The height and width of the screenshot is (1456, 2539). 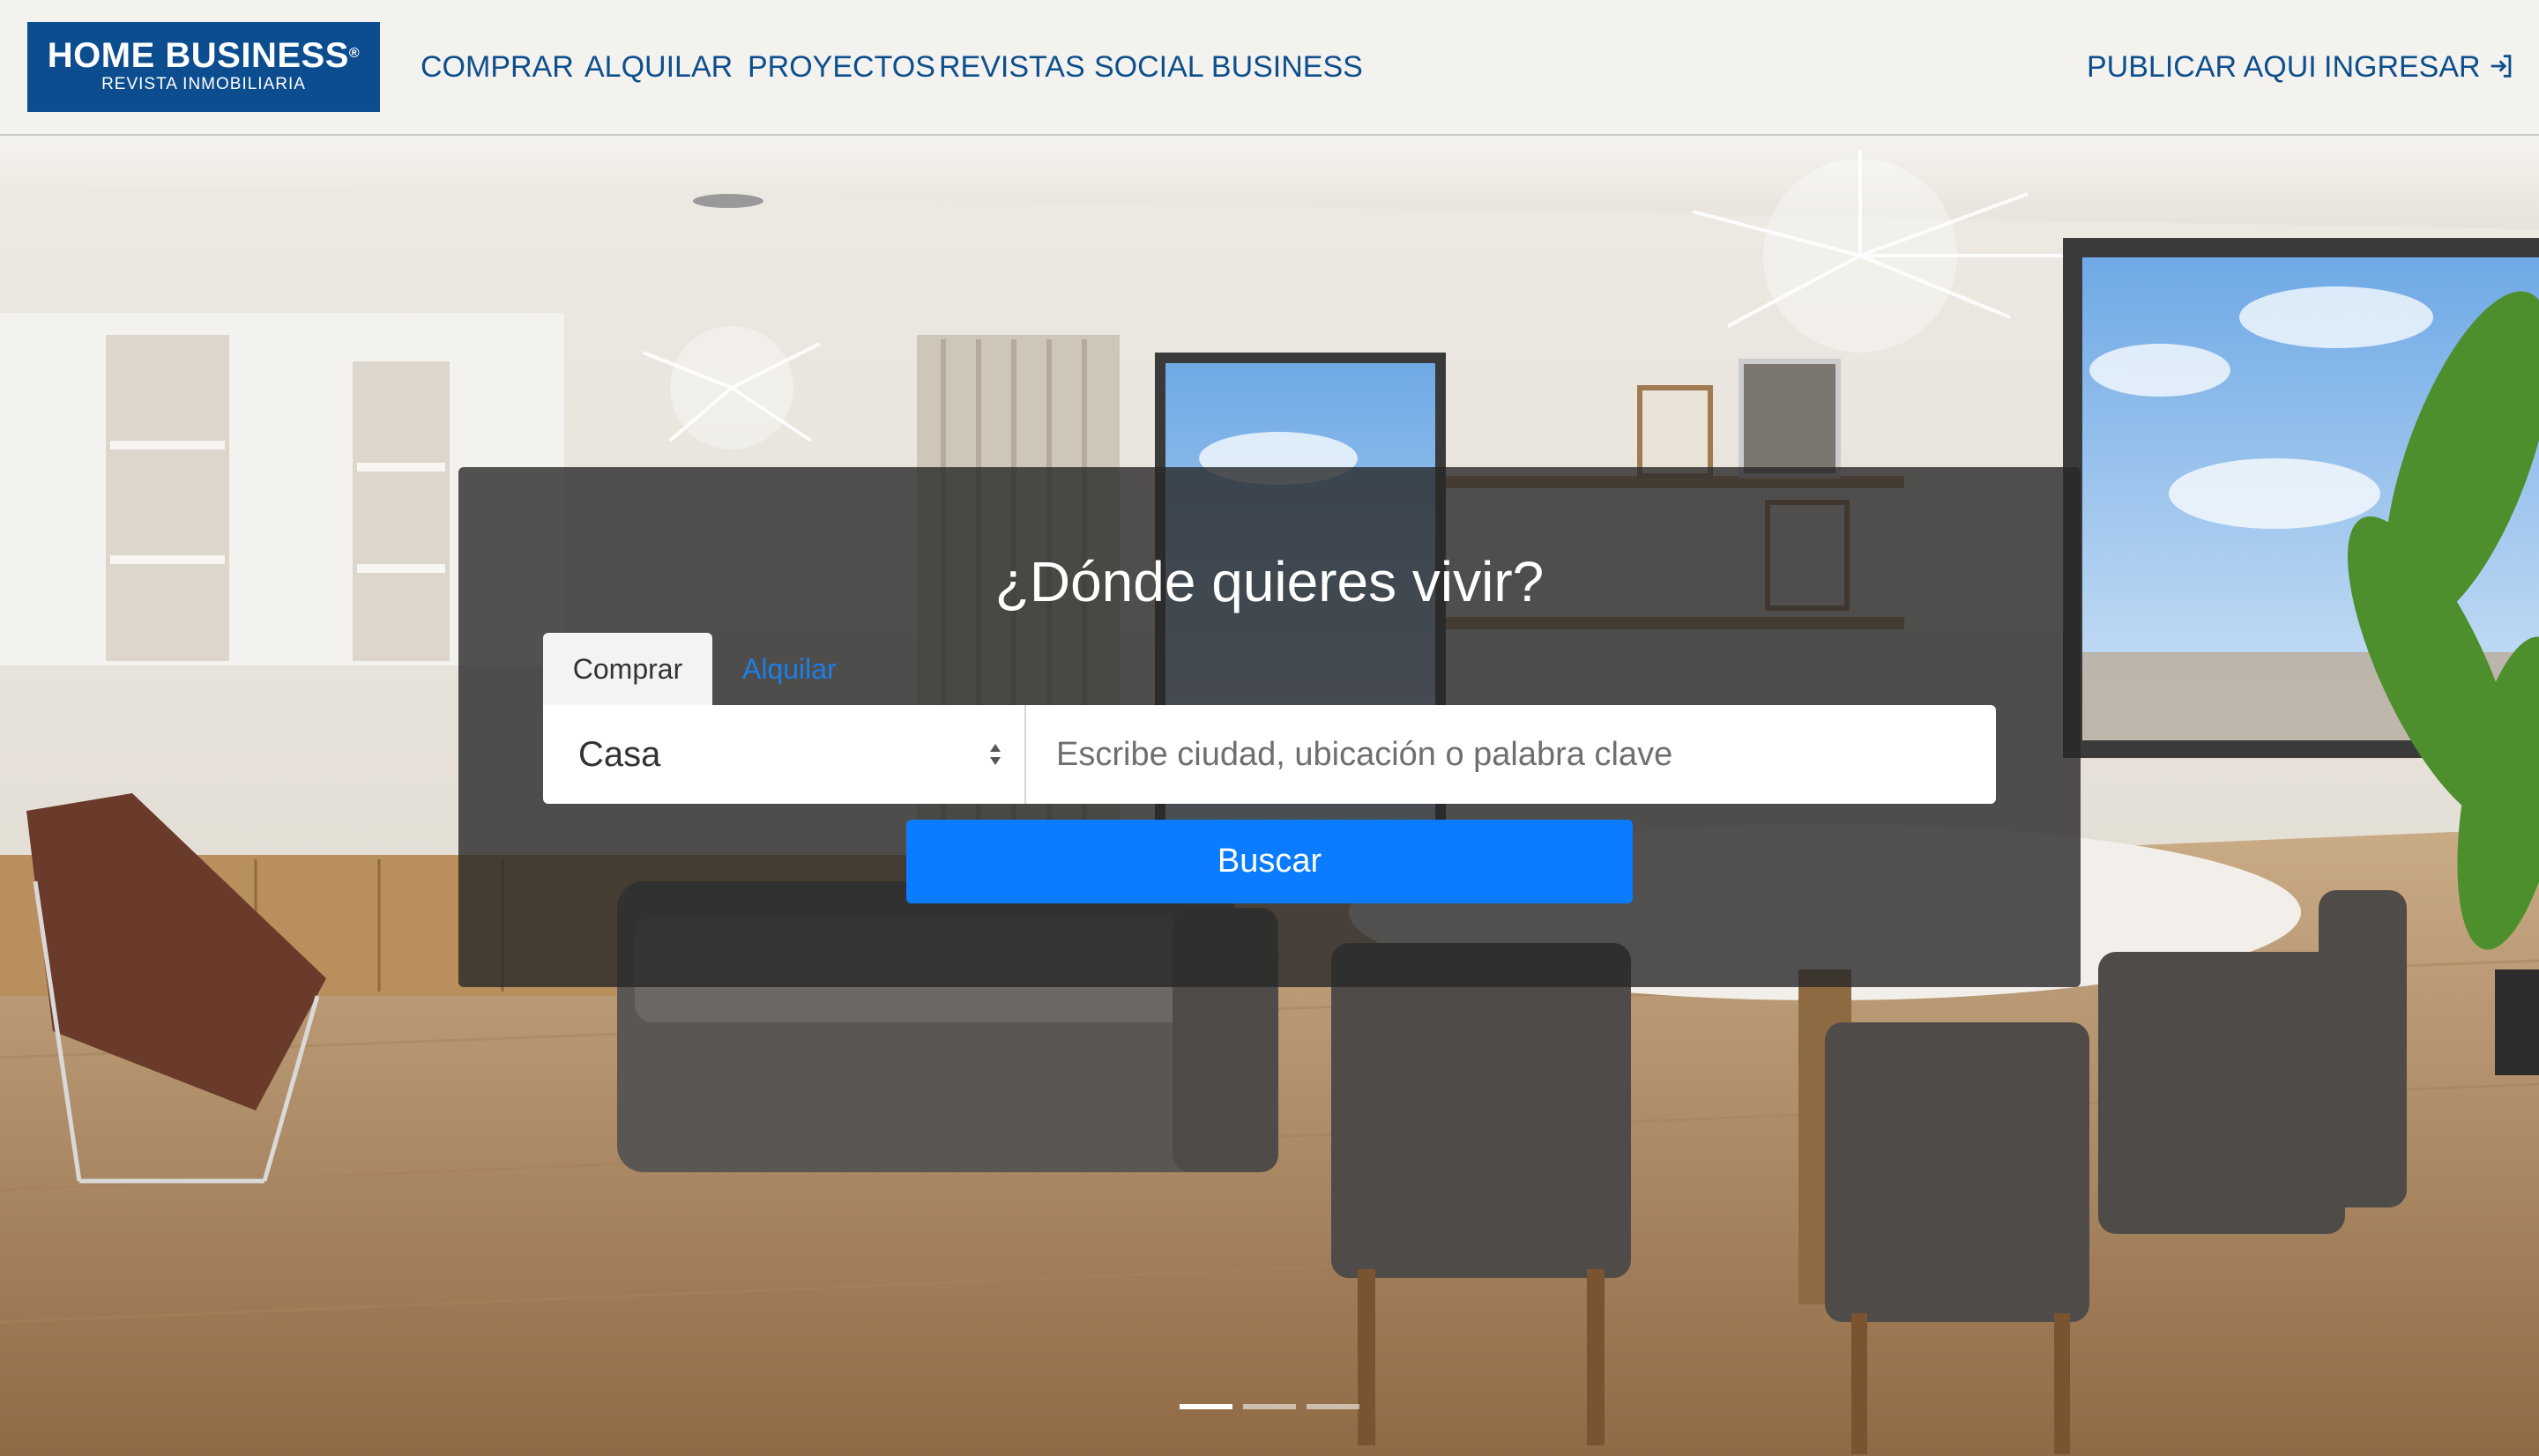 What do you see at coordinates (1512, 754) in the screenshot?
I see `keyword-search-input` at bounding box center [1512, 754].